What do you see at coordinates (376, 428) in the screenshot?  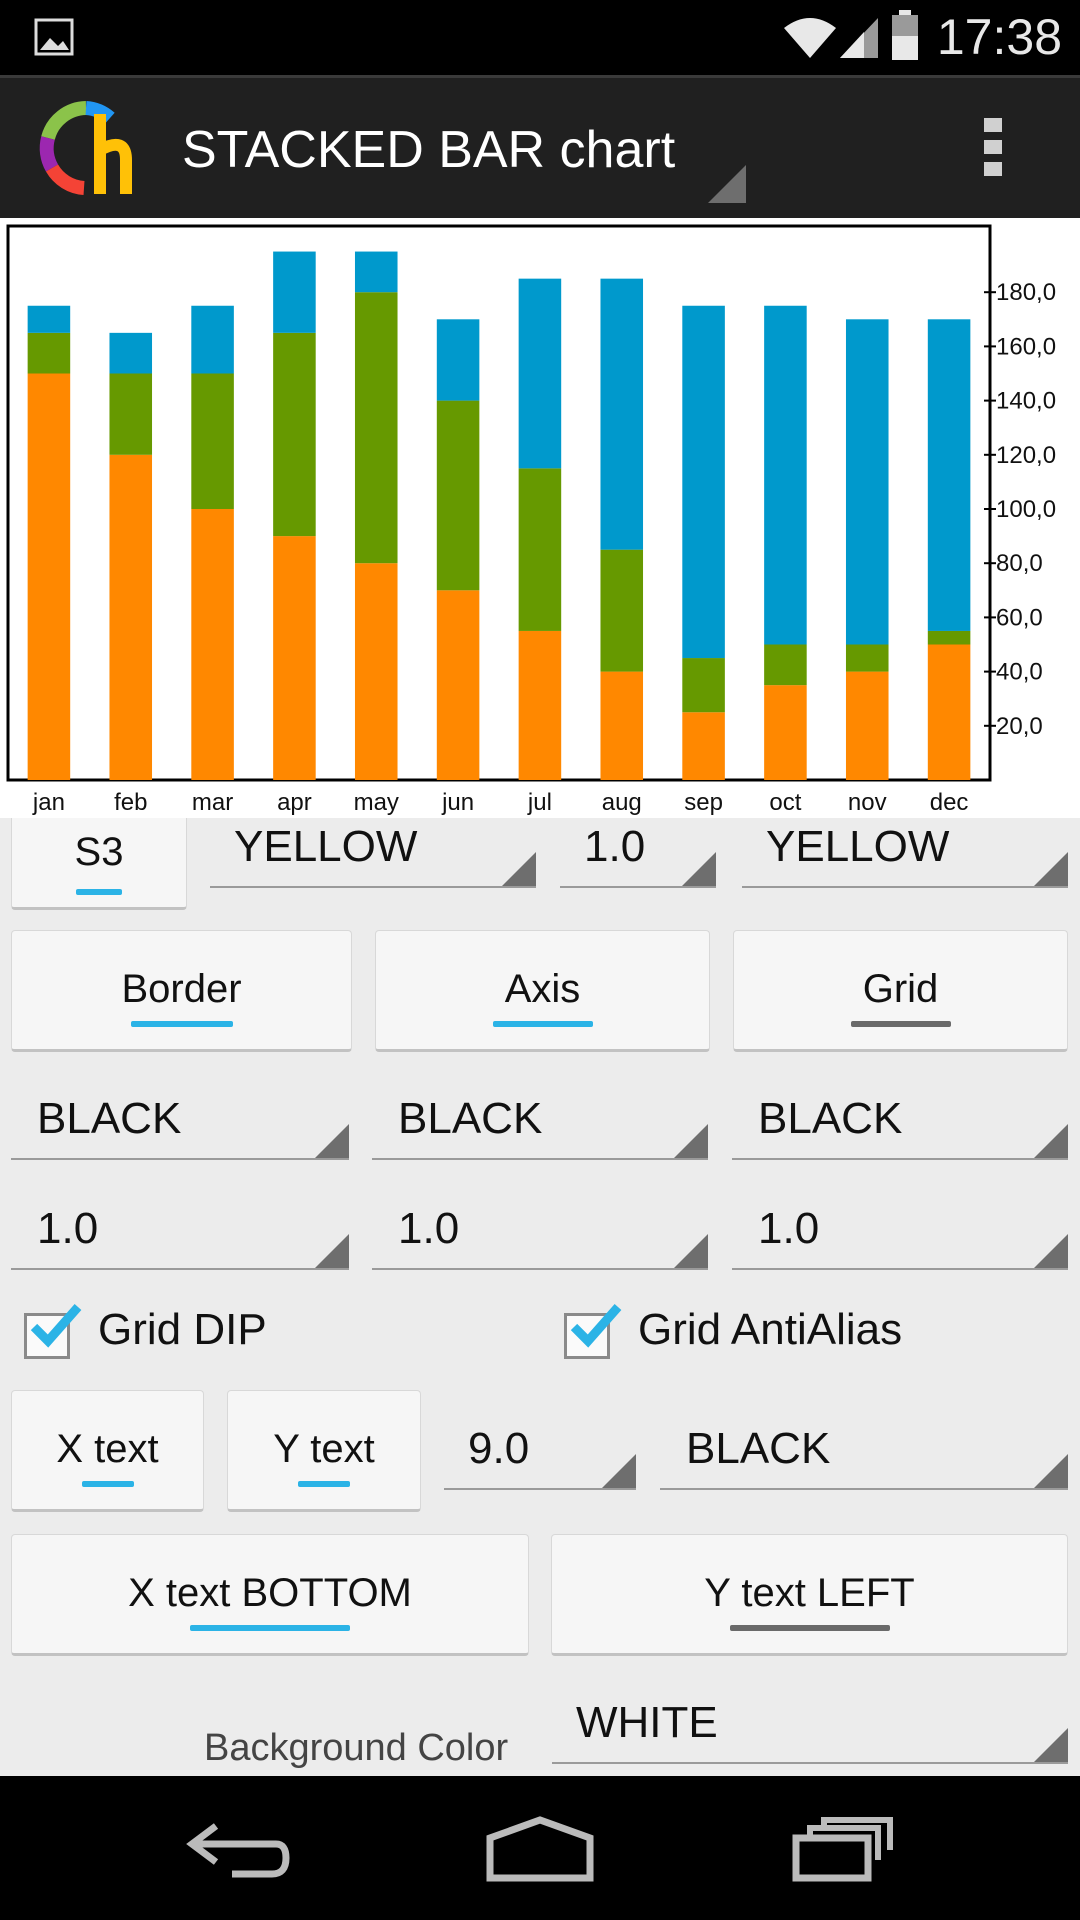 I see `bar-may-s2` at bounding box center [376, 428].